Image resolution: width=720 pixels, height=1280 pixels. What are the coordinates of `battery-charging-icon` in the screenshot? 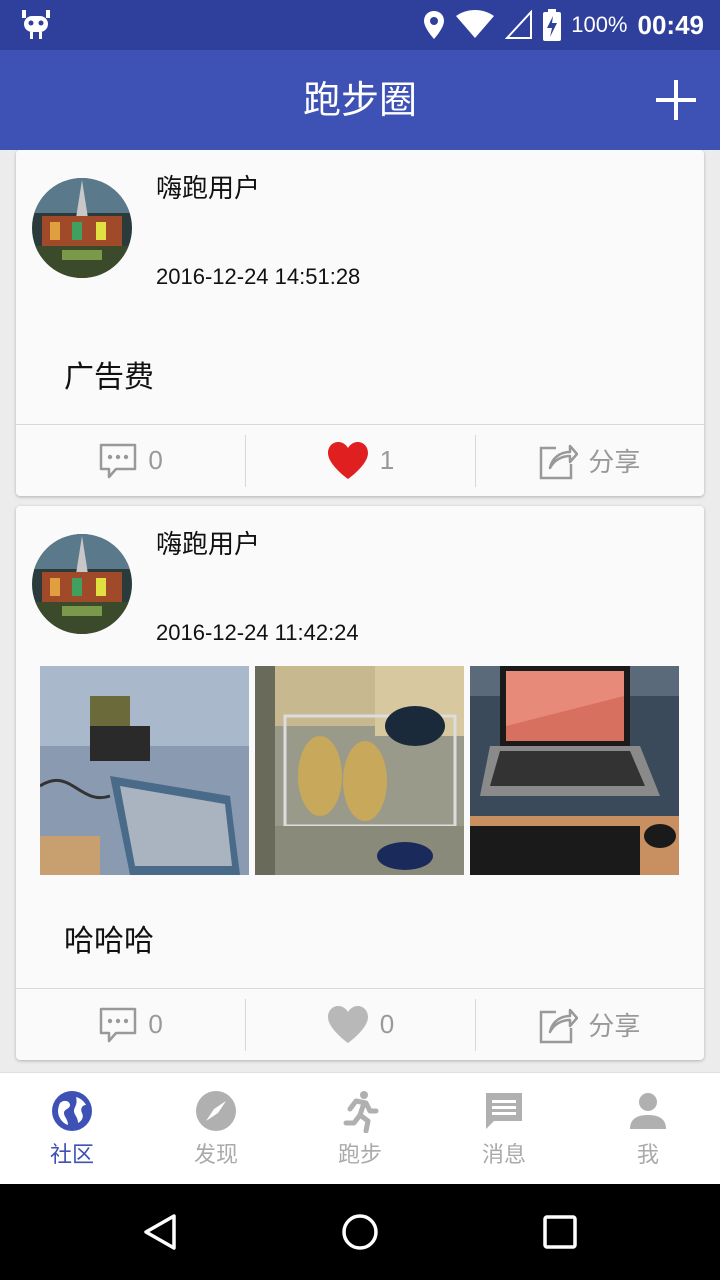 It's located at (552, 25).